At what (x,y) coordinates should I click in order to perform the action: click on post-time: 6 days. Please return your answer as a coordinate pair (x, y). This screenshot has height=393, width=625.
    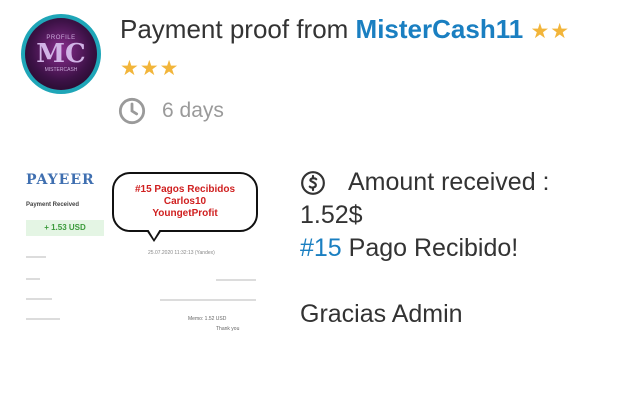
    Looking at the image, I should click on (171, 111).